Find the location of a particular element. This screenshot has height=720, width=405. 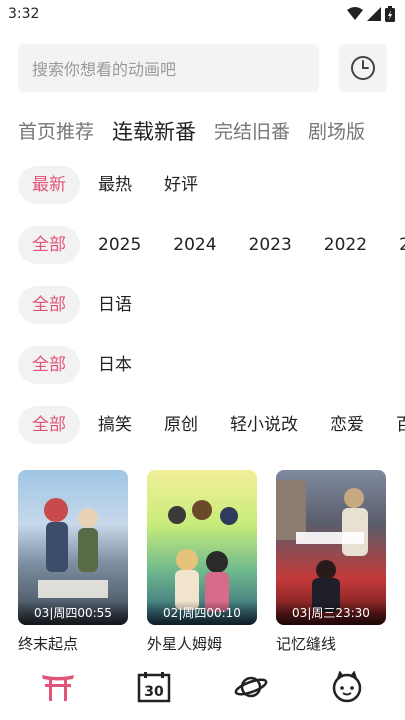

tab-completed: 完结旧番 is located at coordinates (252, 132).